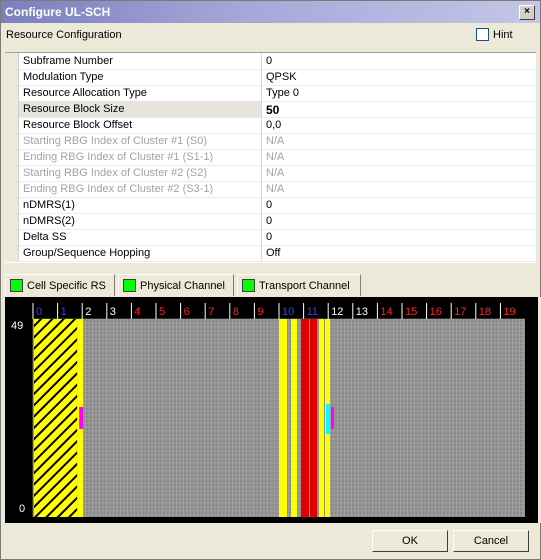  I want to click on param-value: Type 0, so click(282, 93).